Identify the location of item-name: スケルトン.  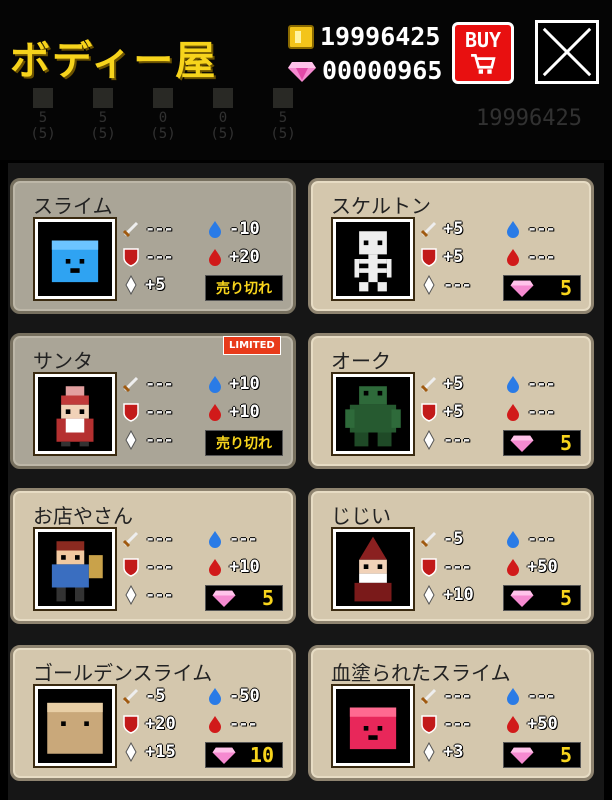
(381, 206).